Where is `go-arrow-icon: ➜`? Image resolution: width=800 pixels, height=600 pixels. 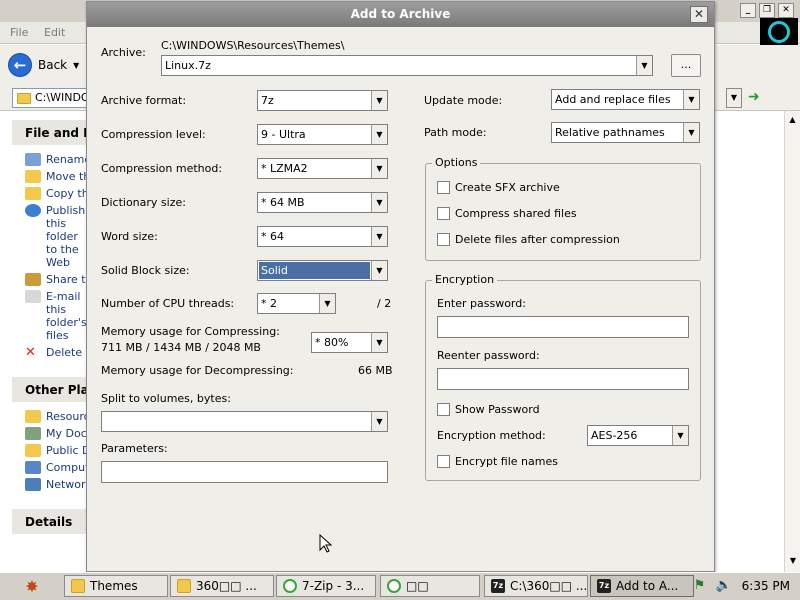 go-arrow-icon: ➜ is located at coordinates (757, 98).